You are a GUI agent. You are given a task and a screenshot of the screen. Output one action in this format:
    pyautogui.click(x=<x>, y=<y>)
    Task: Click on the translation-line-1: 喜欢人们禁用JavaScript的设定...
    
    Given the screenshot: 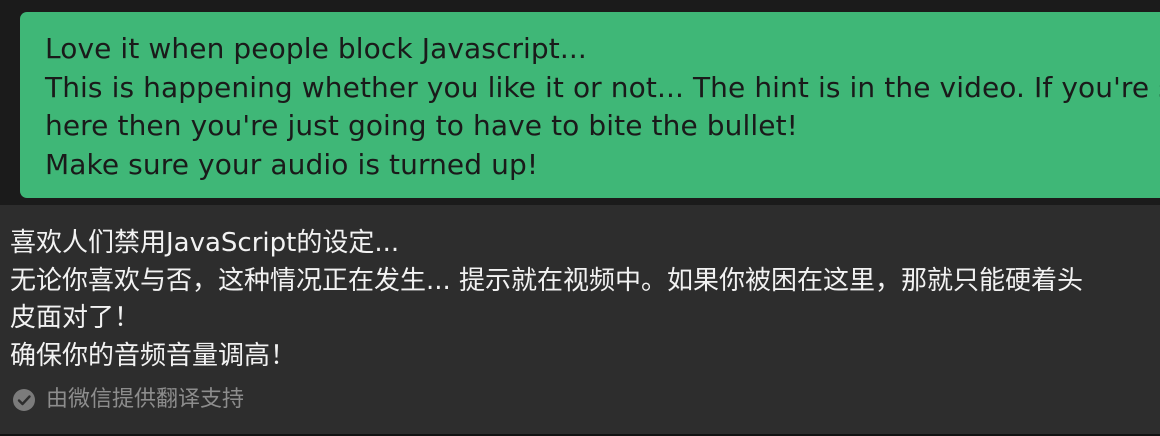 What is the action you would take?
    pyautogui.click(x=205, y=243)
    